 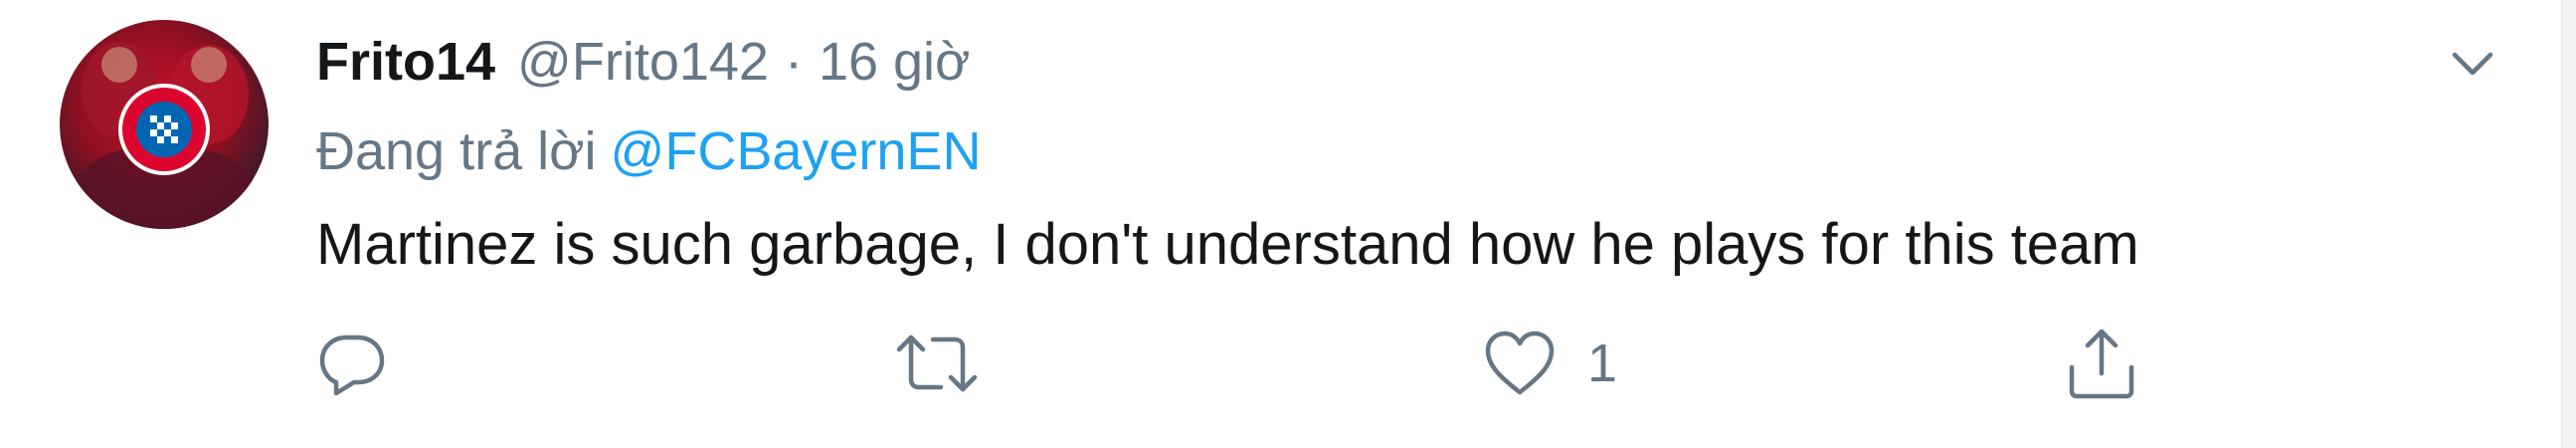 I want to click on reply-icon, so click(x=352, y=365).